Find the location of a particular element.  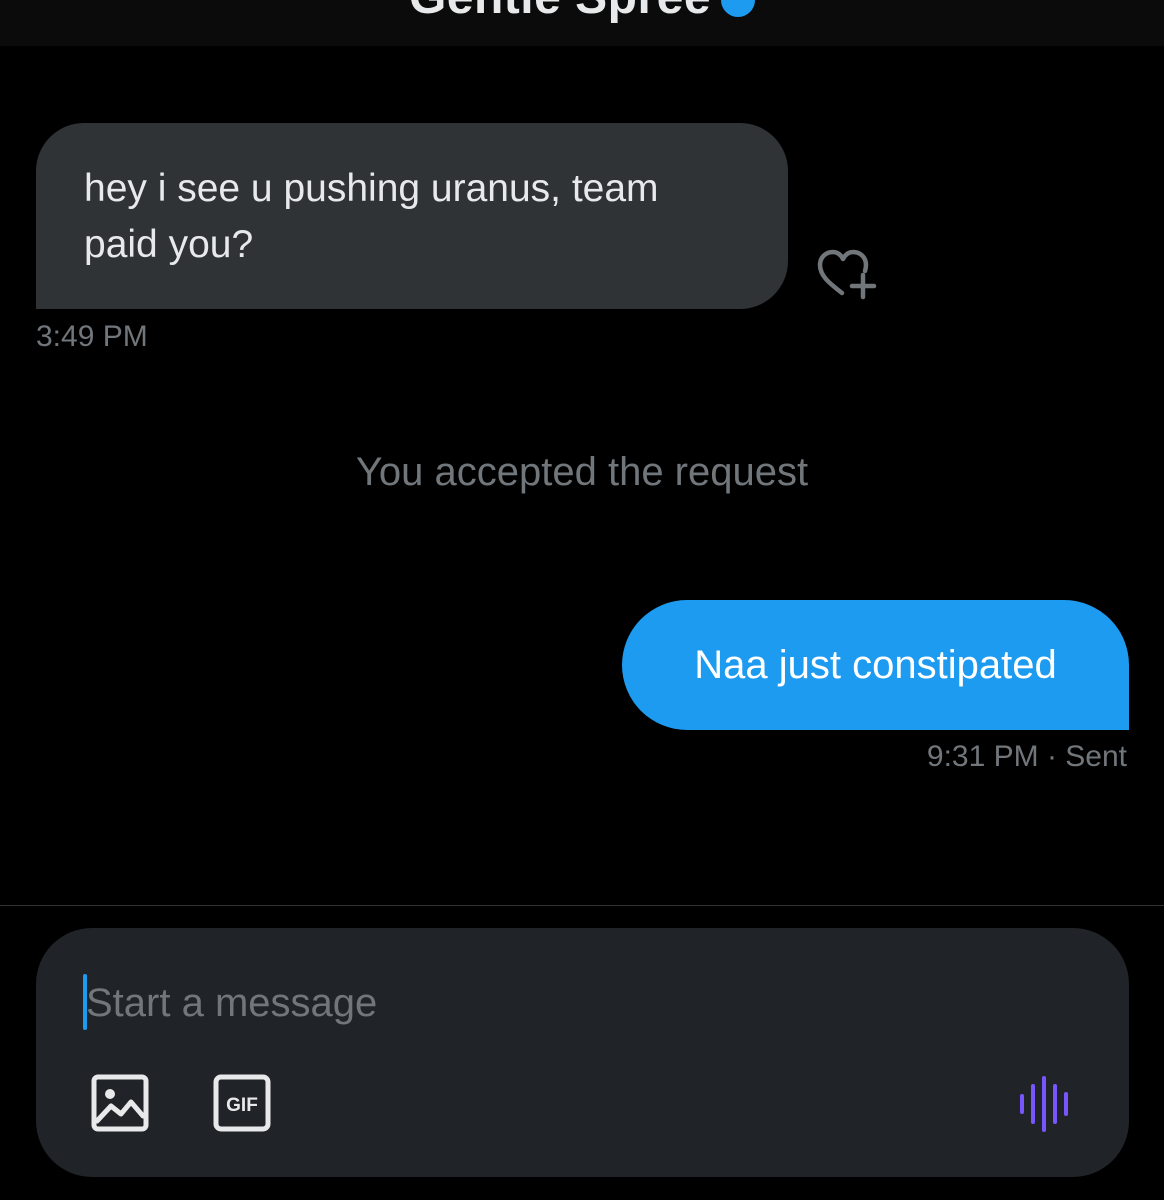

request-accepted-notice: You accepted the request is located at coordinates (582, 472).